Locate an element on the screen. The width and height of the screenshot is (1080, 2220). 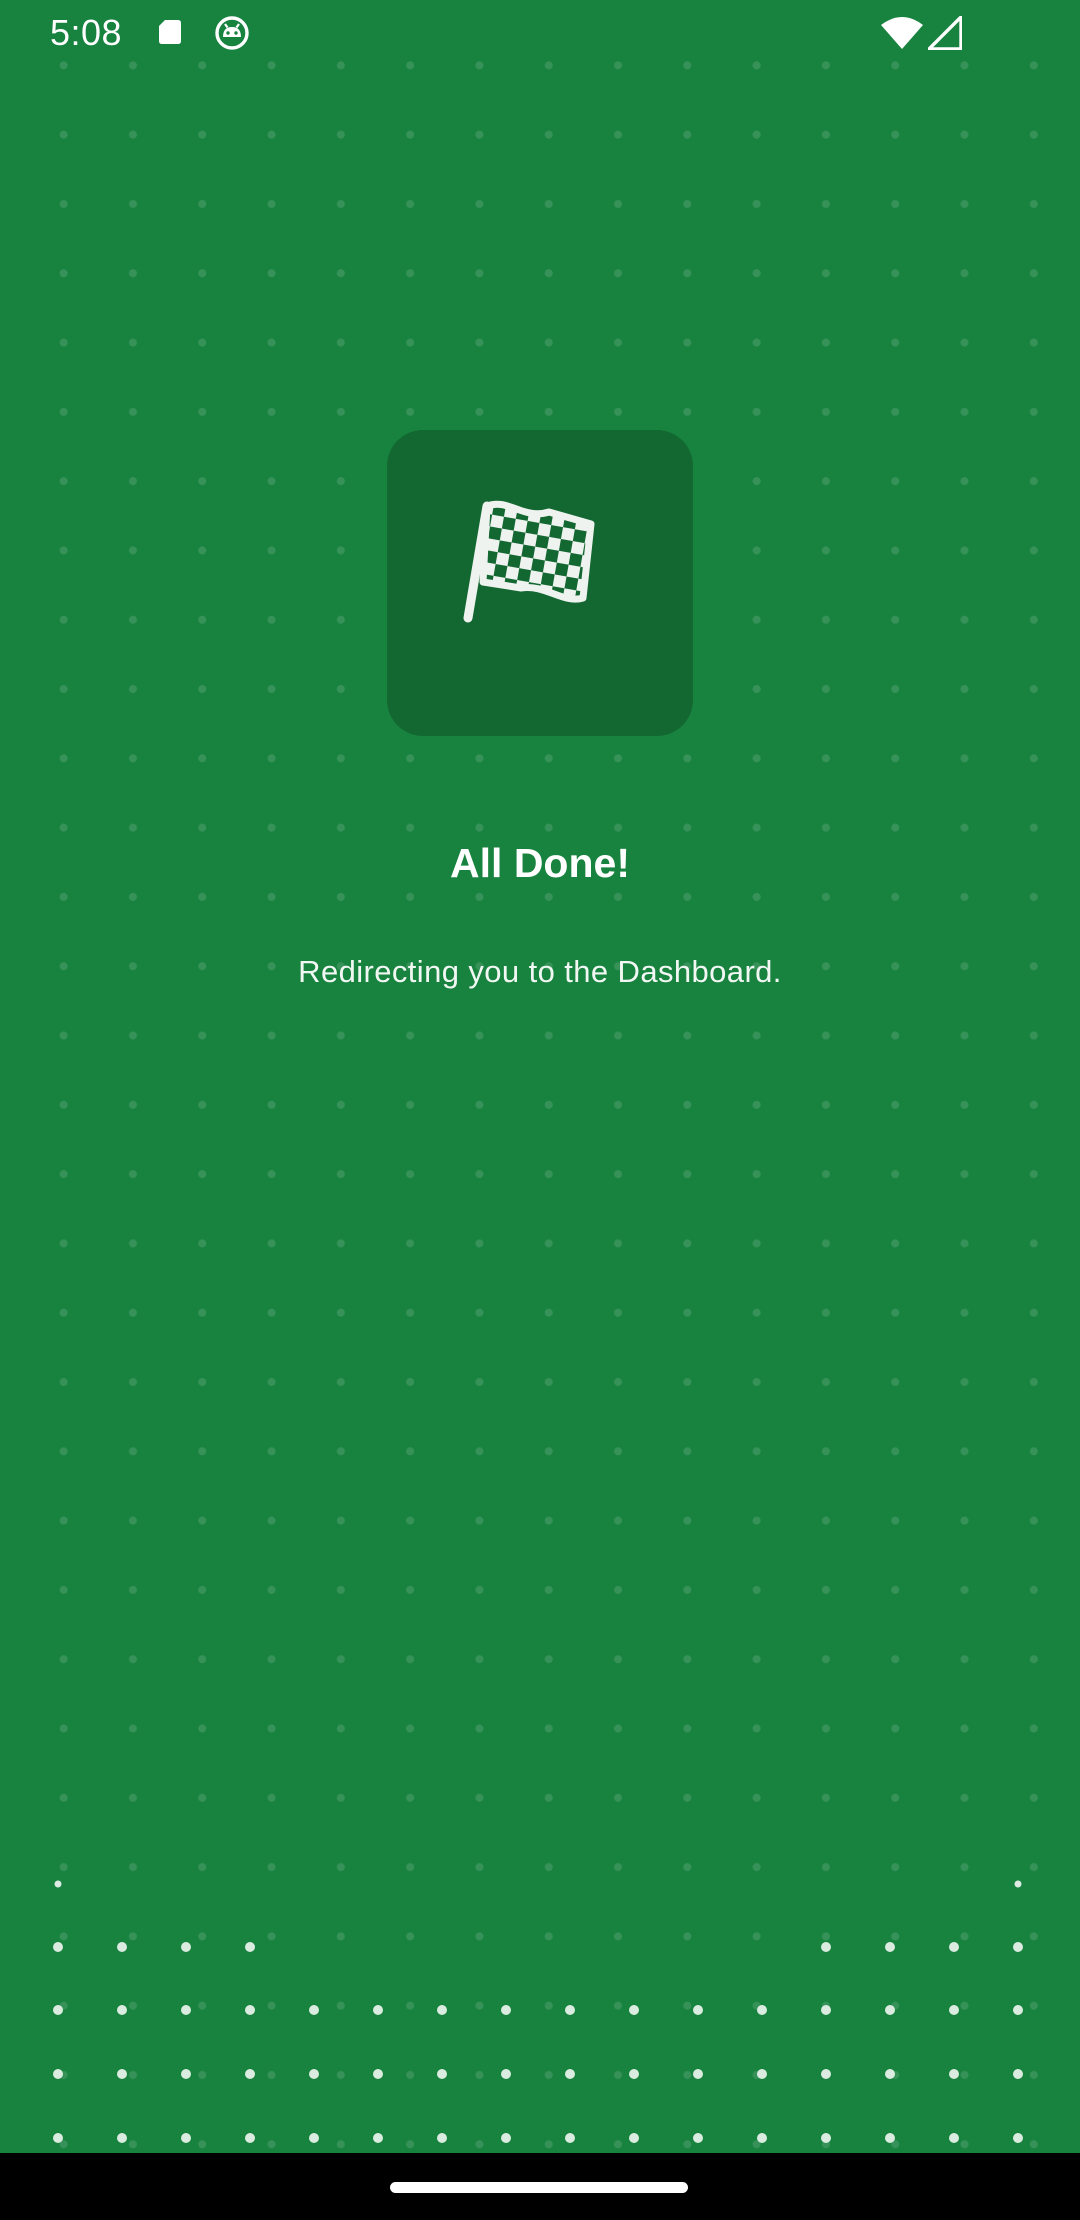
navigation-bar is located at coordinates (540, 2186).